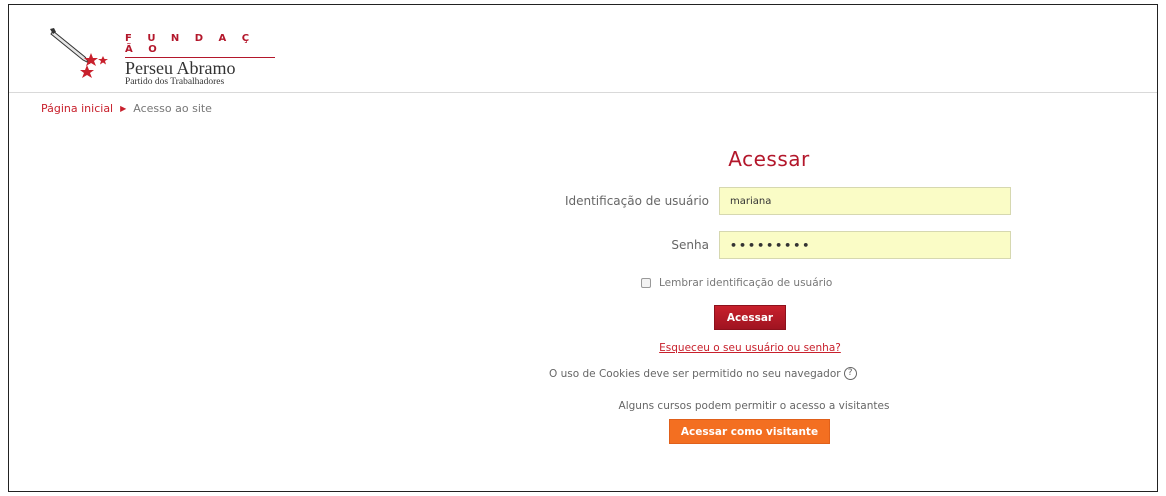  What do you see at coordinates (749, 431) in the screenshot?
I see `guest-login-button: Acessar como visitante` at bounding box center [749, 431].